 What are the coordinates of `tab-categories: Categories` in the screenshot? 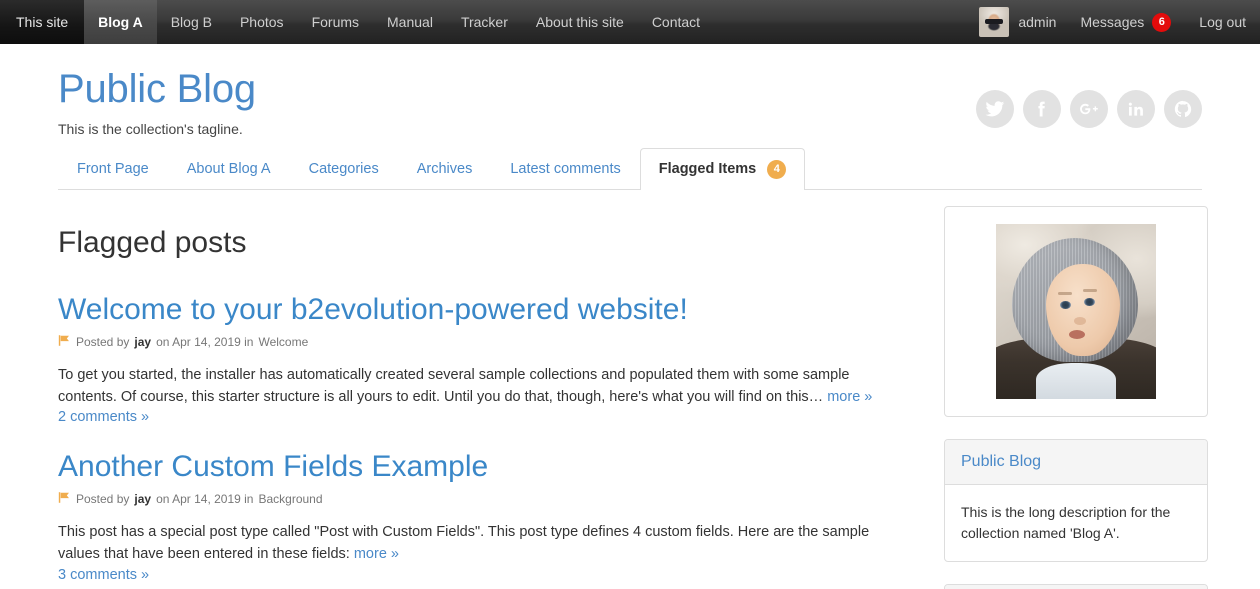 It's located at (344, 168).